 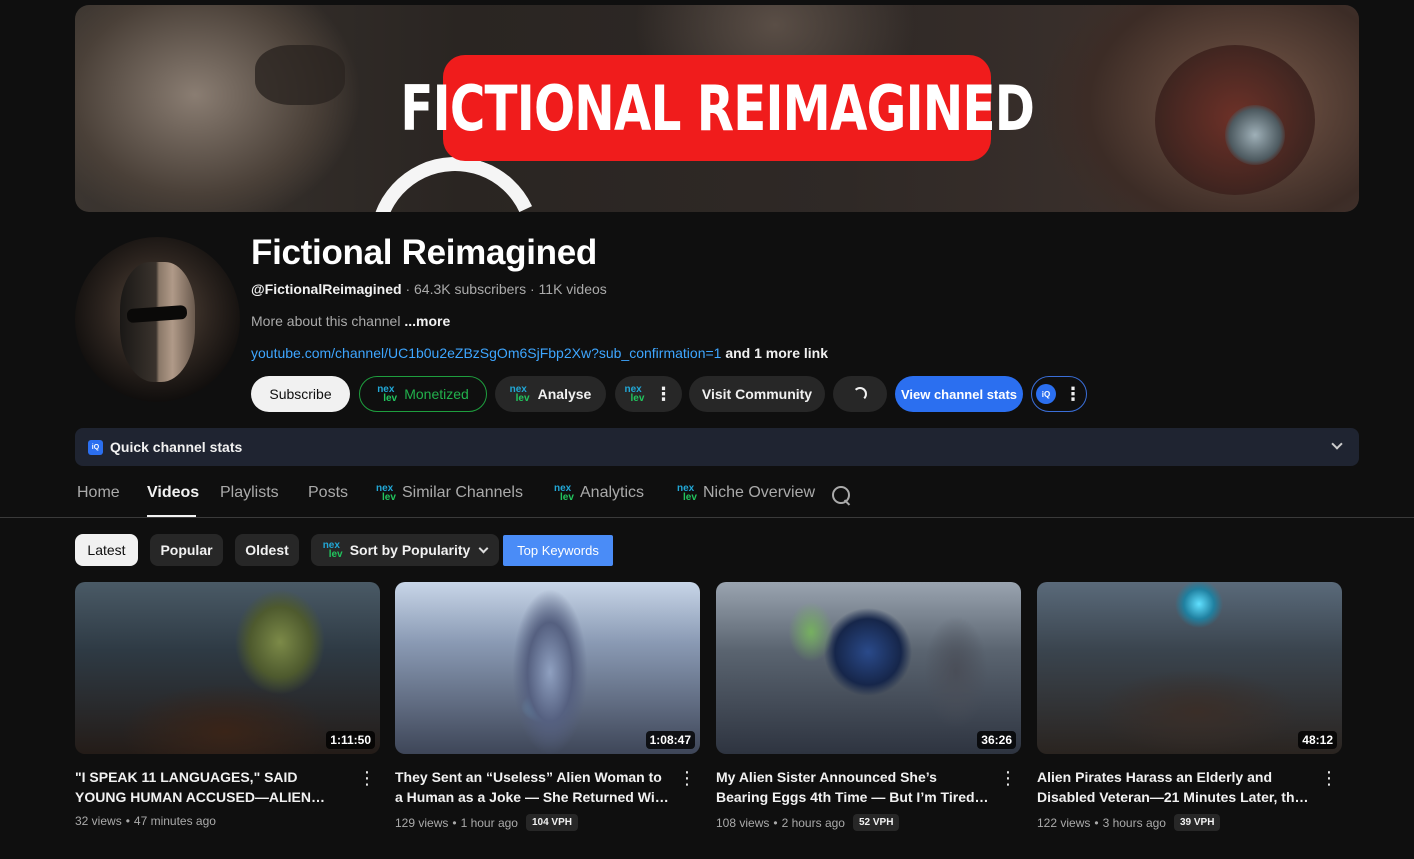 I want to click on about-more-link: ...more, so click(x=427, y=321).